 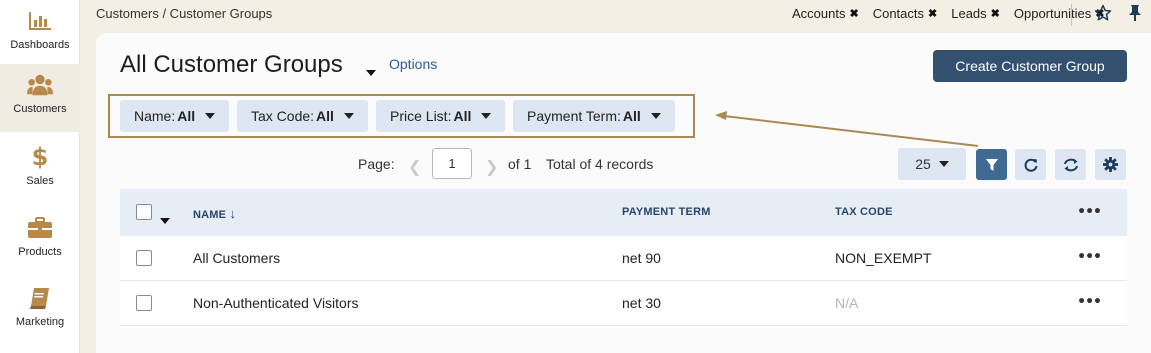 I want to click on sidebar-item-label: Products, so click(x=40, y=252).